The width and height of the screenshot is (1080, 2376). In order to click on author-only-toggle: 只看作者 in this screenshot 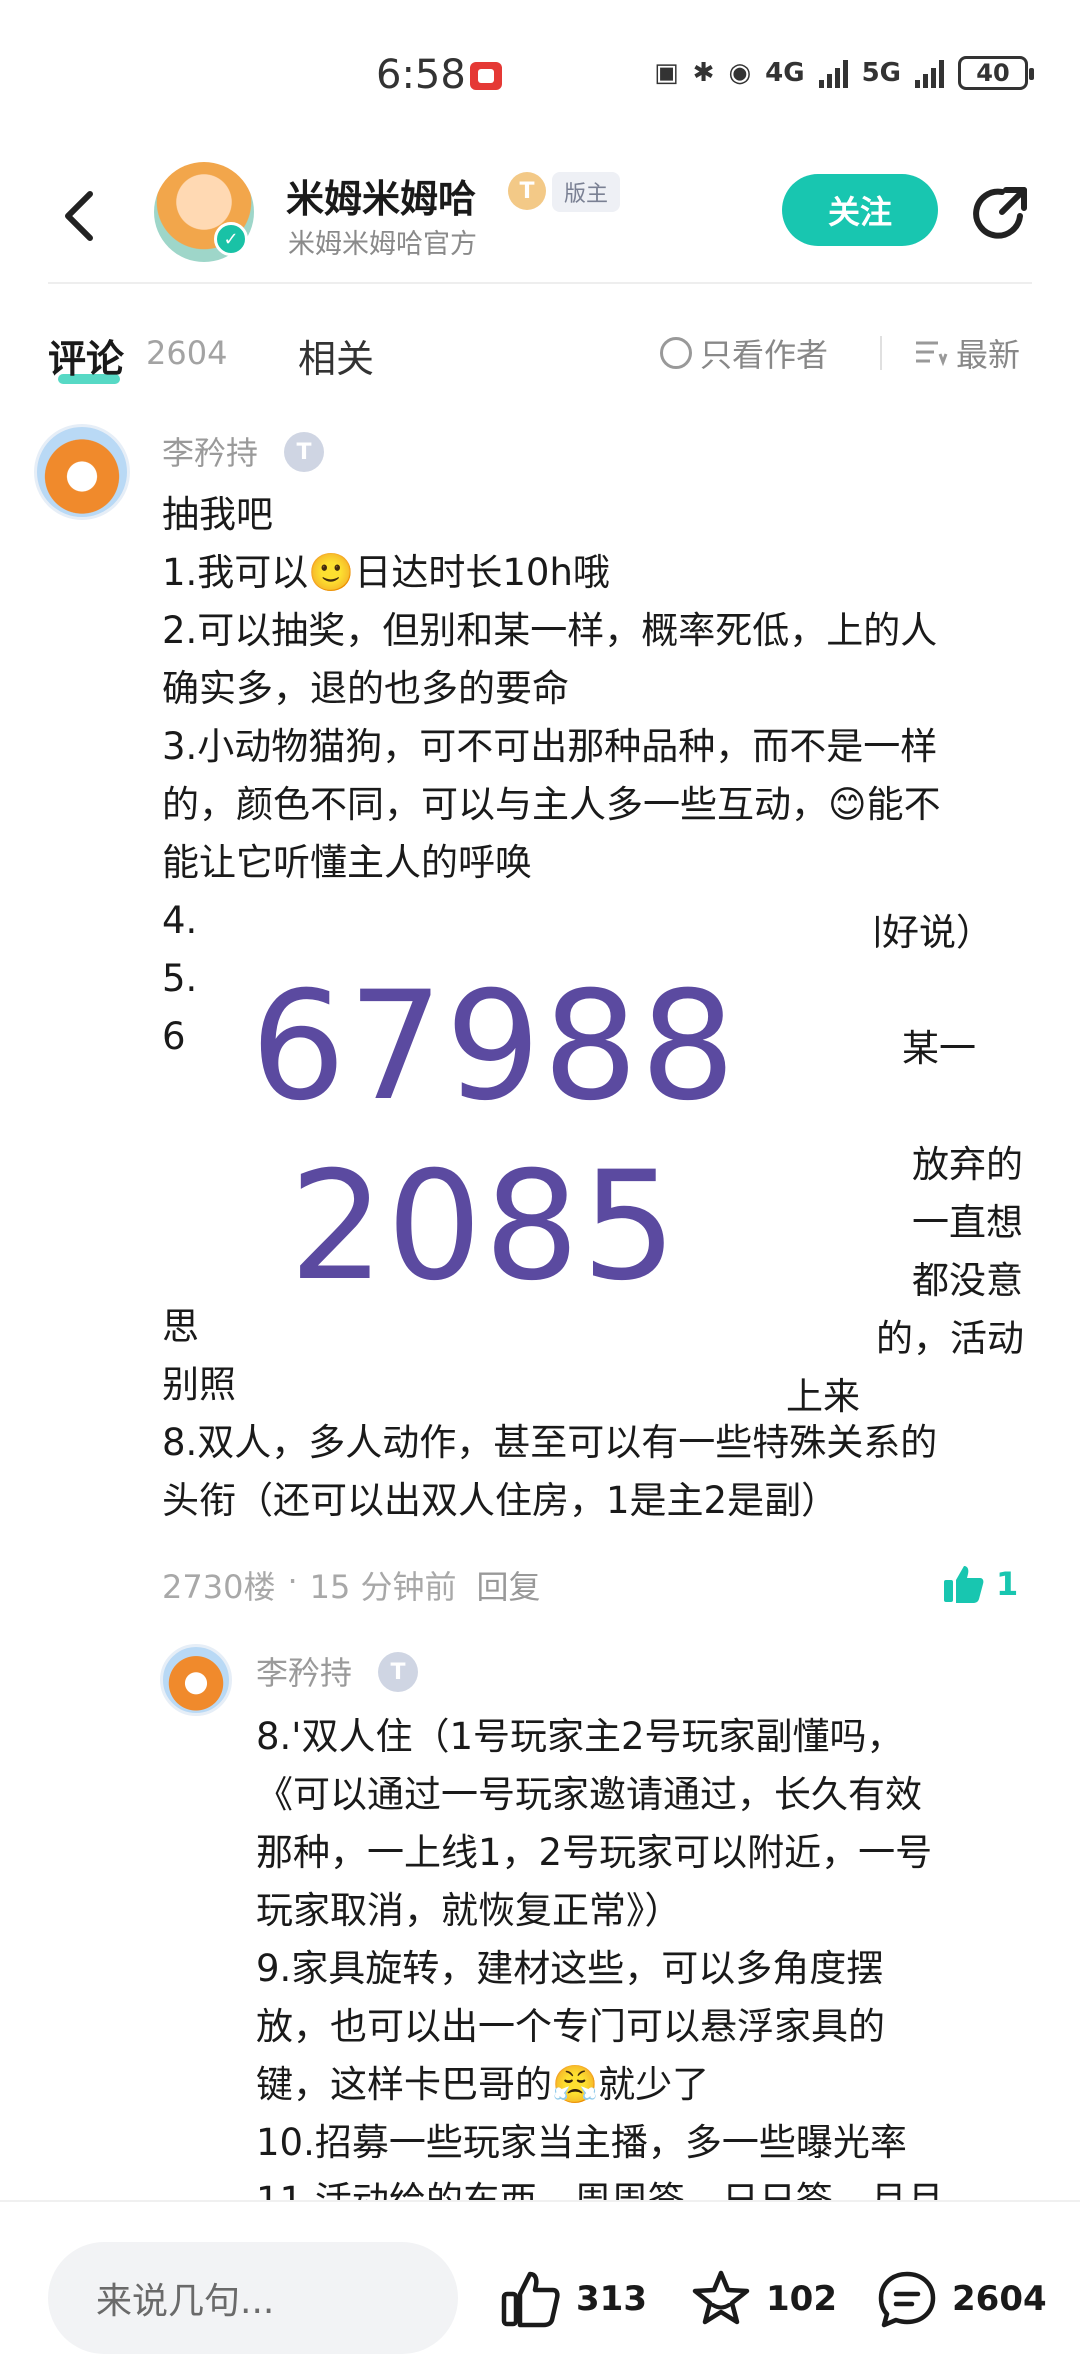, I will do `click(744, 353)`.